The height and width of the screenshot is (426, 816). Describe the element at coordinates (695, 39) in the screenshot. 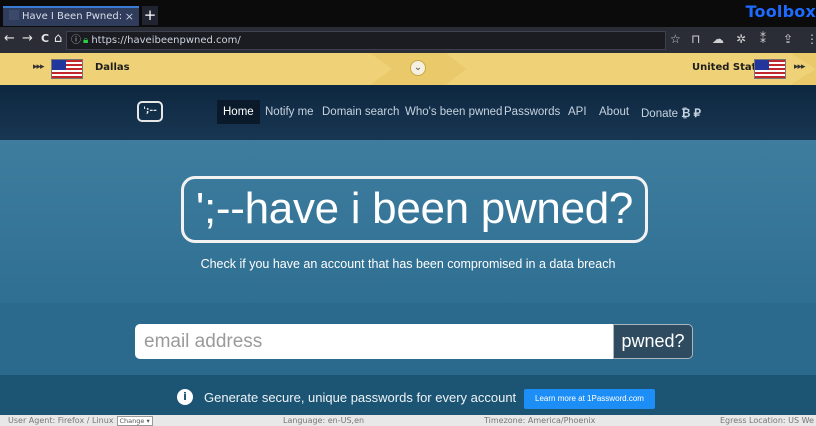

I see `bookmark-icon: ⊓` at that location.